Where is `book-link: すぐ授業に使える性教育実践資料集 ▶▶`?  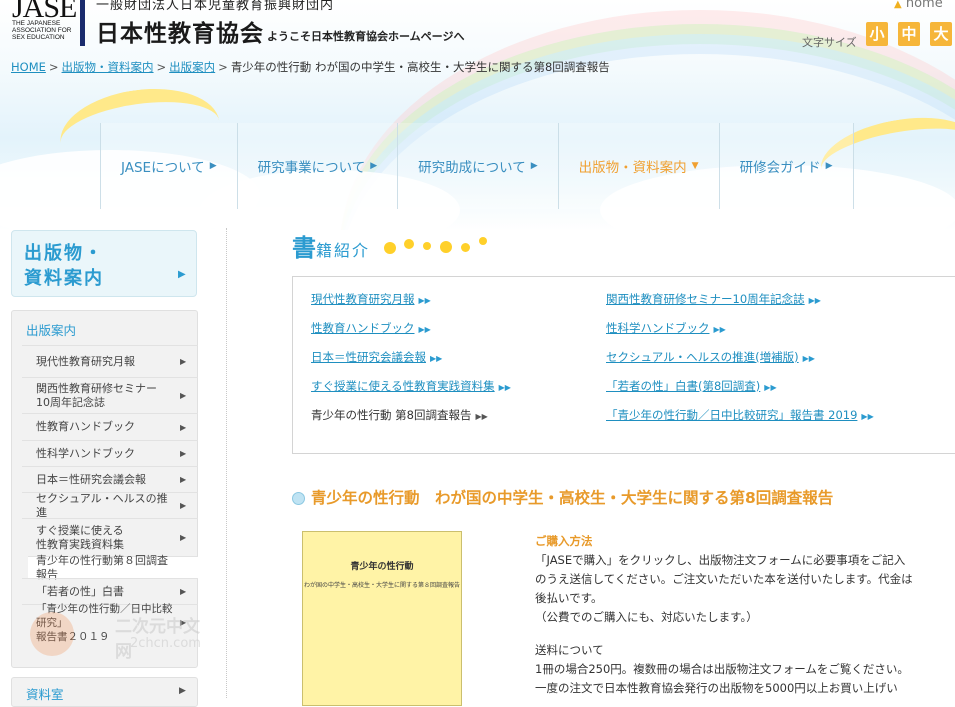
book-link: すぐ授業に使える性教育実践資料集 ▶▶ is located at coordinates (411, 392).